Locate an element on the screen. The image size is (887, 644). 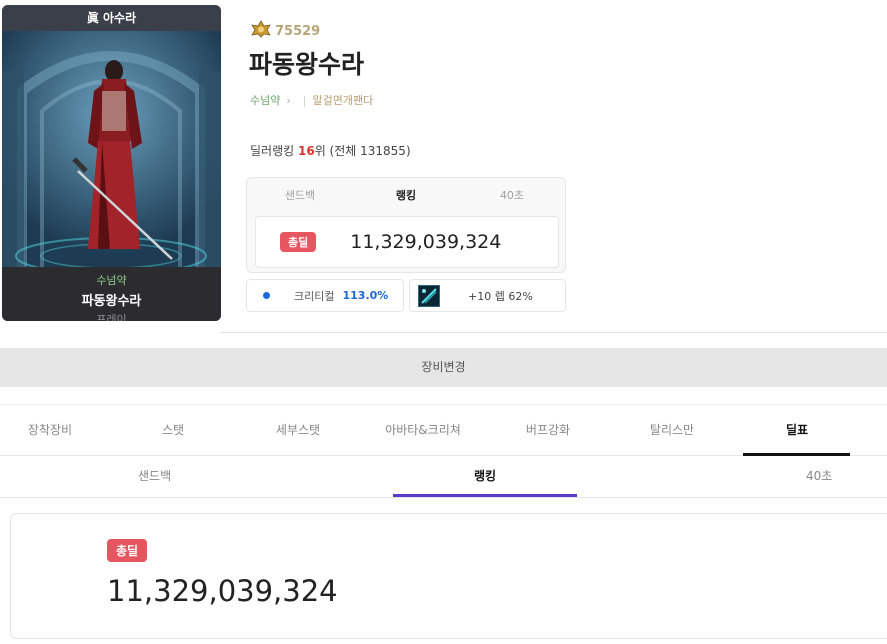
dealer-rank: 딜러랭킹 16위 (전체 131855) is located at coordinates (330, 150).